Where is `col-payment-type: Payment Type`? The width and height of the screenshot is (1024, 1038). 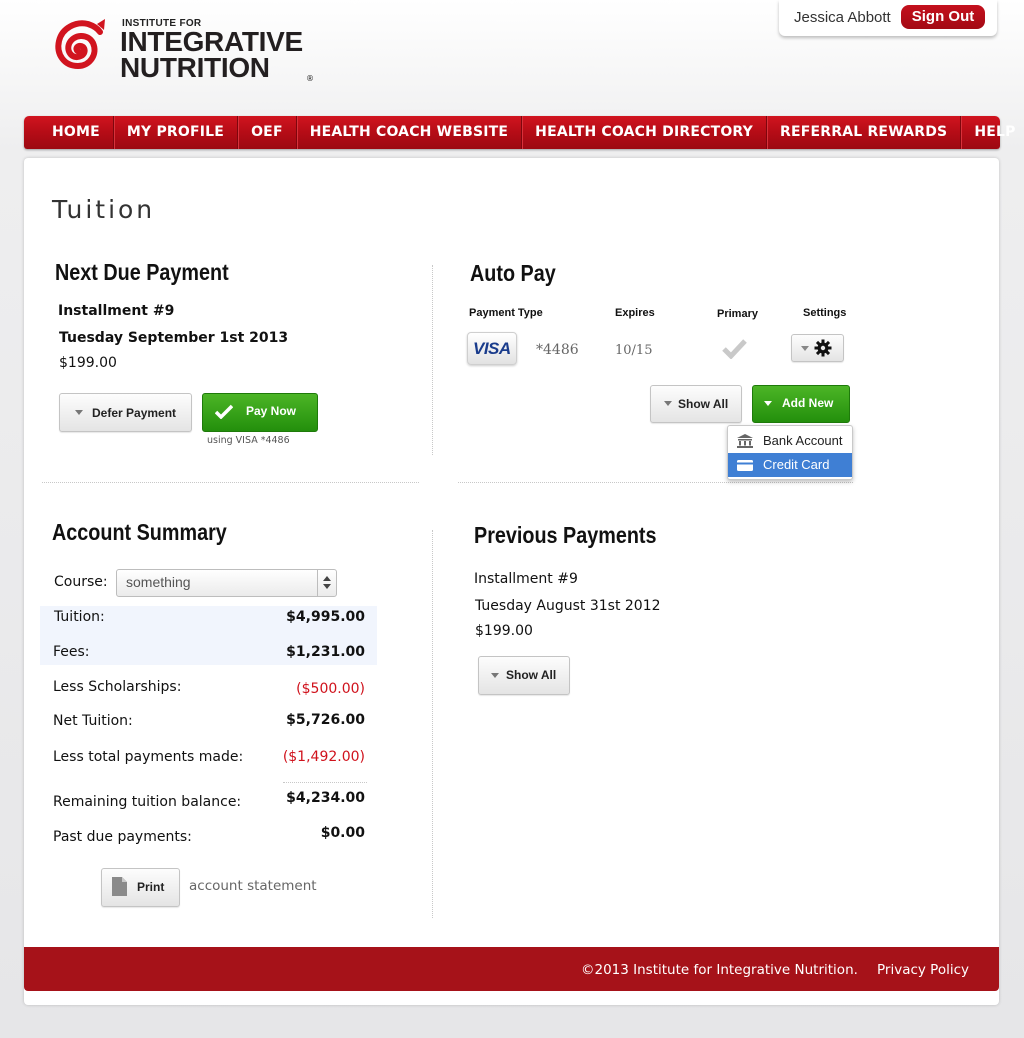 col-payment-type: Payment Type is located at coordinates (506, 313).